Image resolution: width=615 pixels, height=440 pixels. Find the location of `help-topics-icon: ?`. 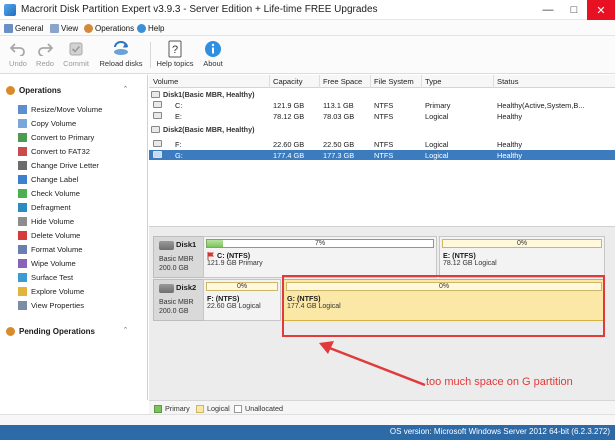

help-topics-icon: ? is located at coordinates (175, 49).